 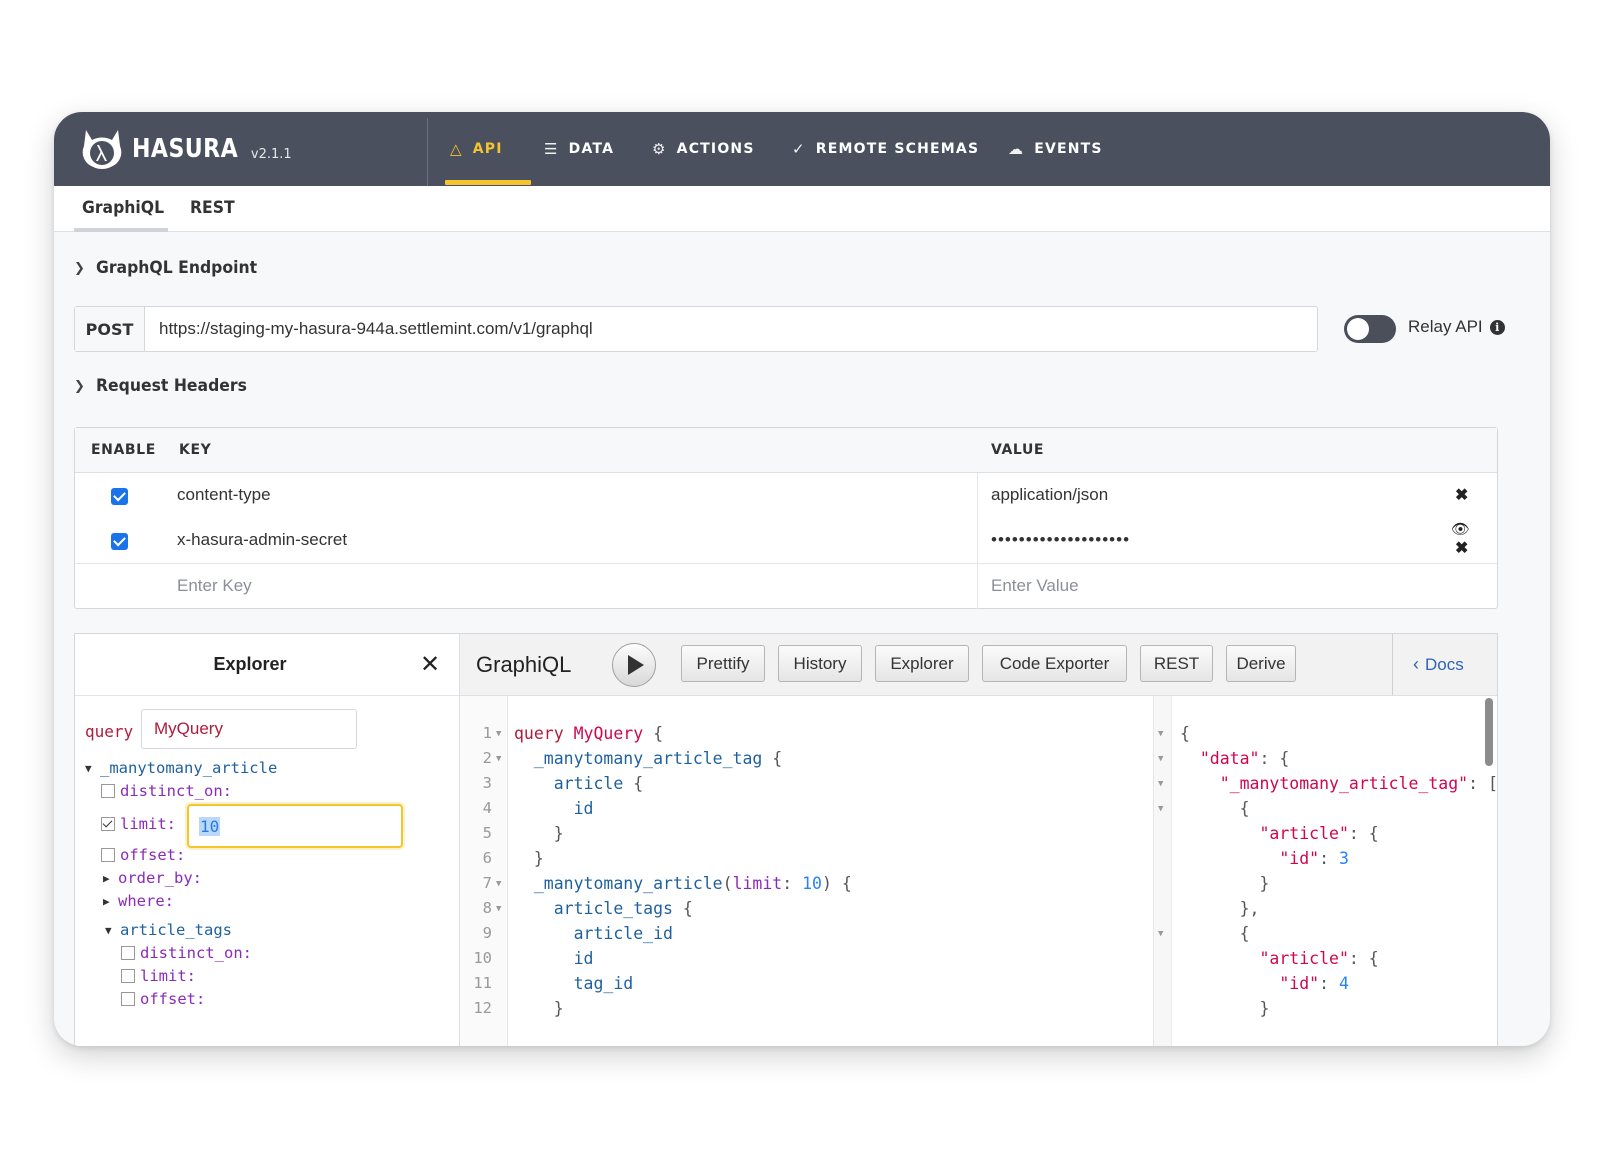 What do you see at coordinates (214, 586) in the screenshot?
I see `new-header-key-input: Enter Key` at bounding box center [214, 586].